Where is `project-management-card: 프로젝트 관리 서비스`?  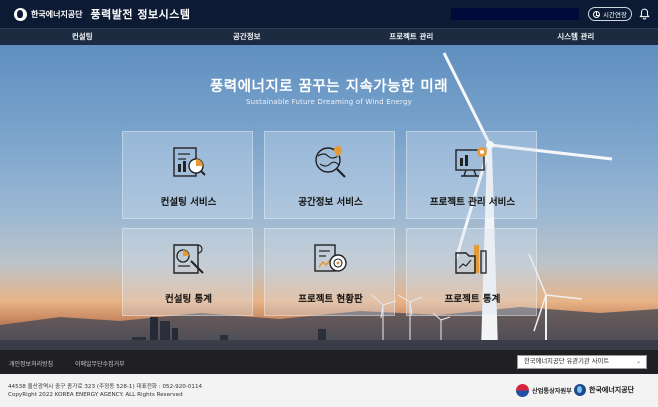 project-management-card: 프로젝트 관리 서비스 is located at coordinates (471, 175).